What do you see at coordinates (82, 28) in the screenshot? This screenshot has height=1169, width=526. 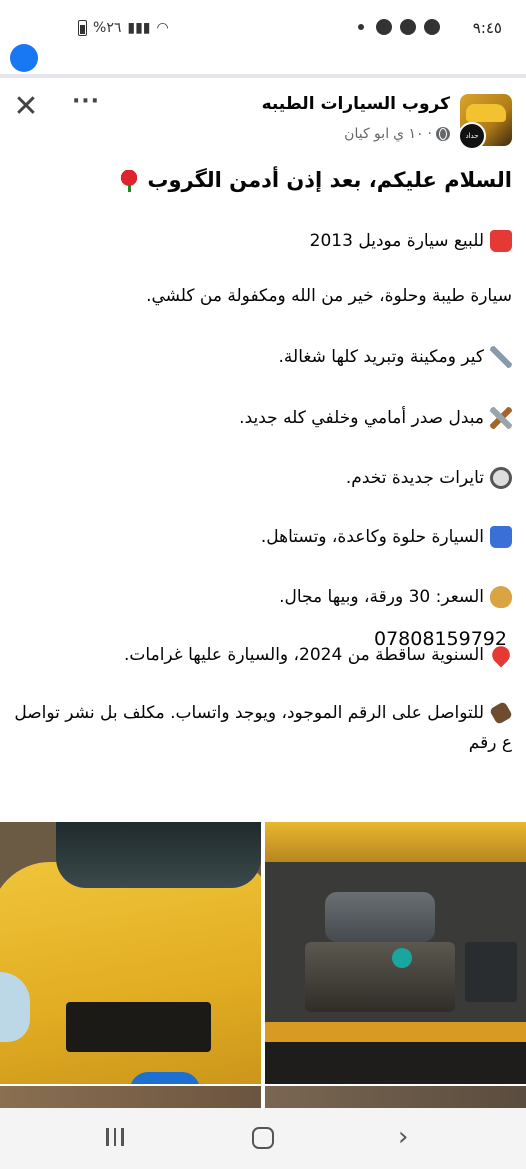 I see `battery-icon` at bounding box center [82, 28].